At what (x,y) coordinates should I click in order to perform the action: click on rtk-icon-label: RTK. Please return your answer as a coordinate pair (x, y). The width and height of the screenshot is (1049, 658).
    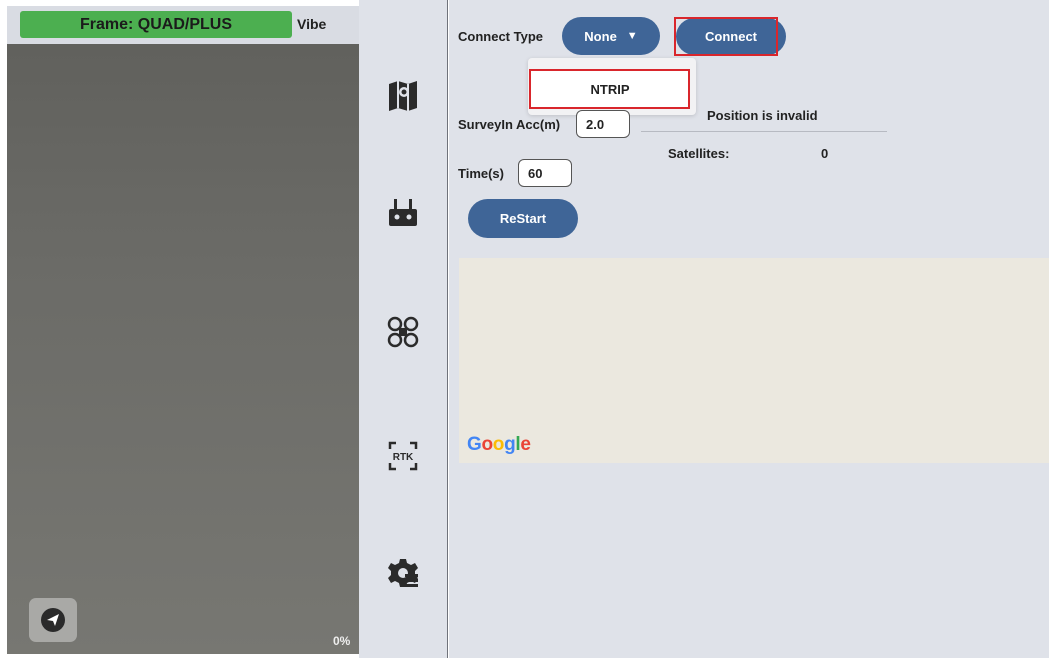
    Looking at the image, I should click on (403, 457).